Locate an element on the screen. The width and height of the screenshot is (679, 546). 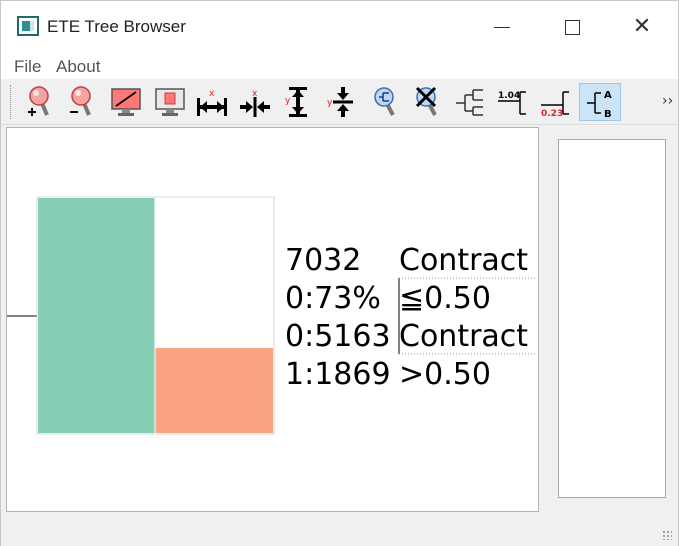
tree-layout-icon is located at coordinates (469, 102).